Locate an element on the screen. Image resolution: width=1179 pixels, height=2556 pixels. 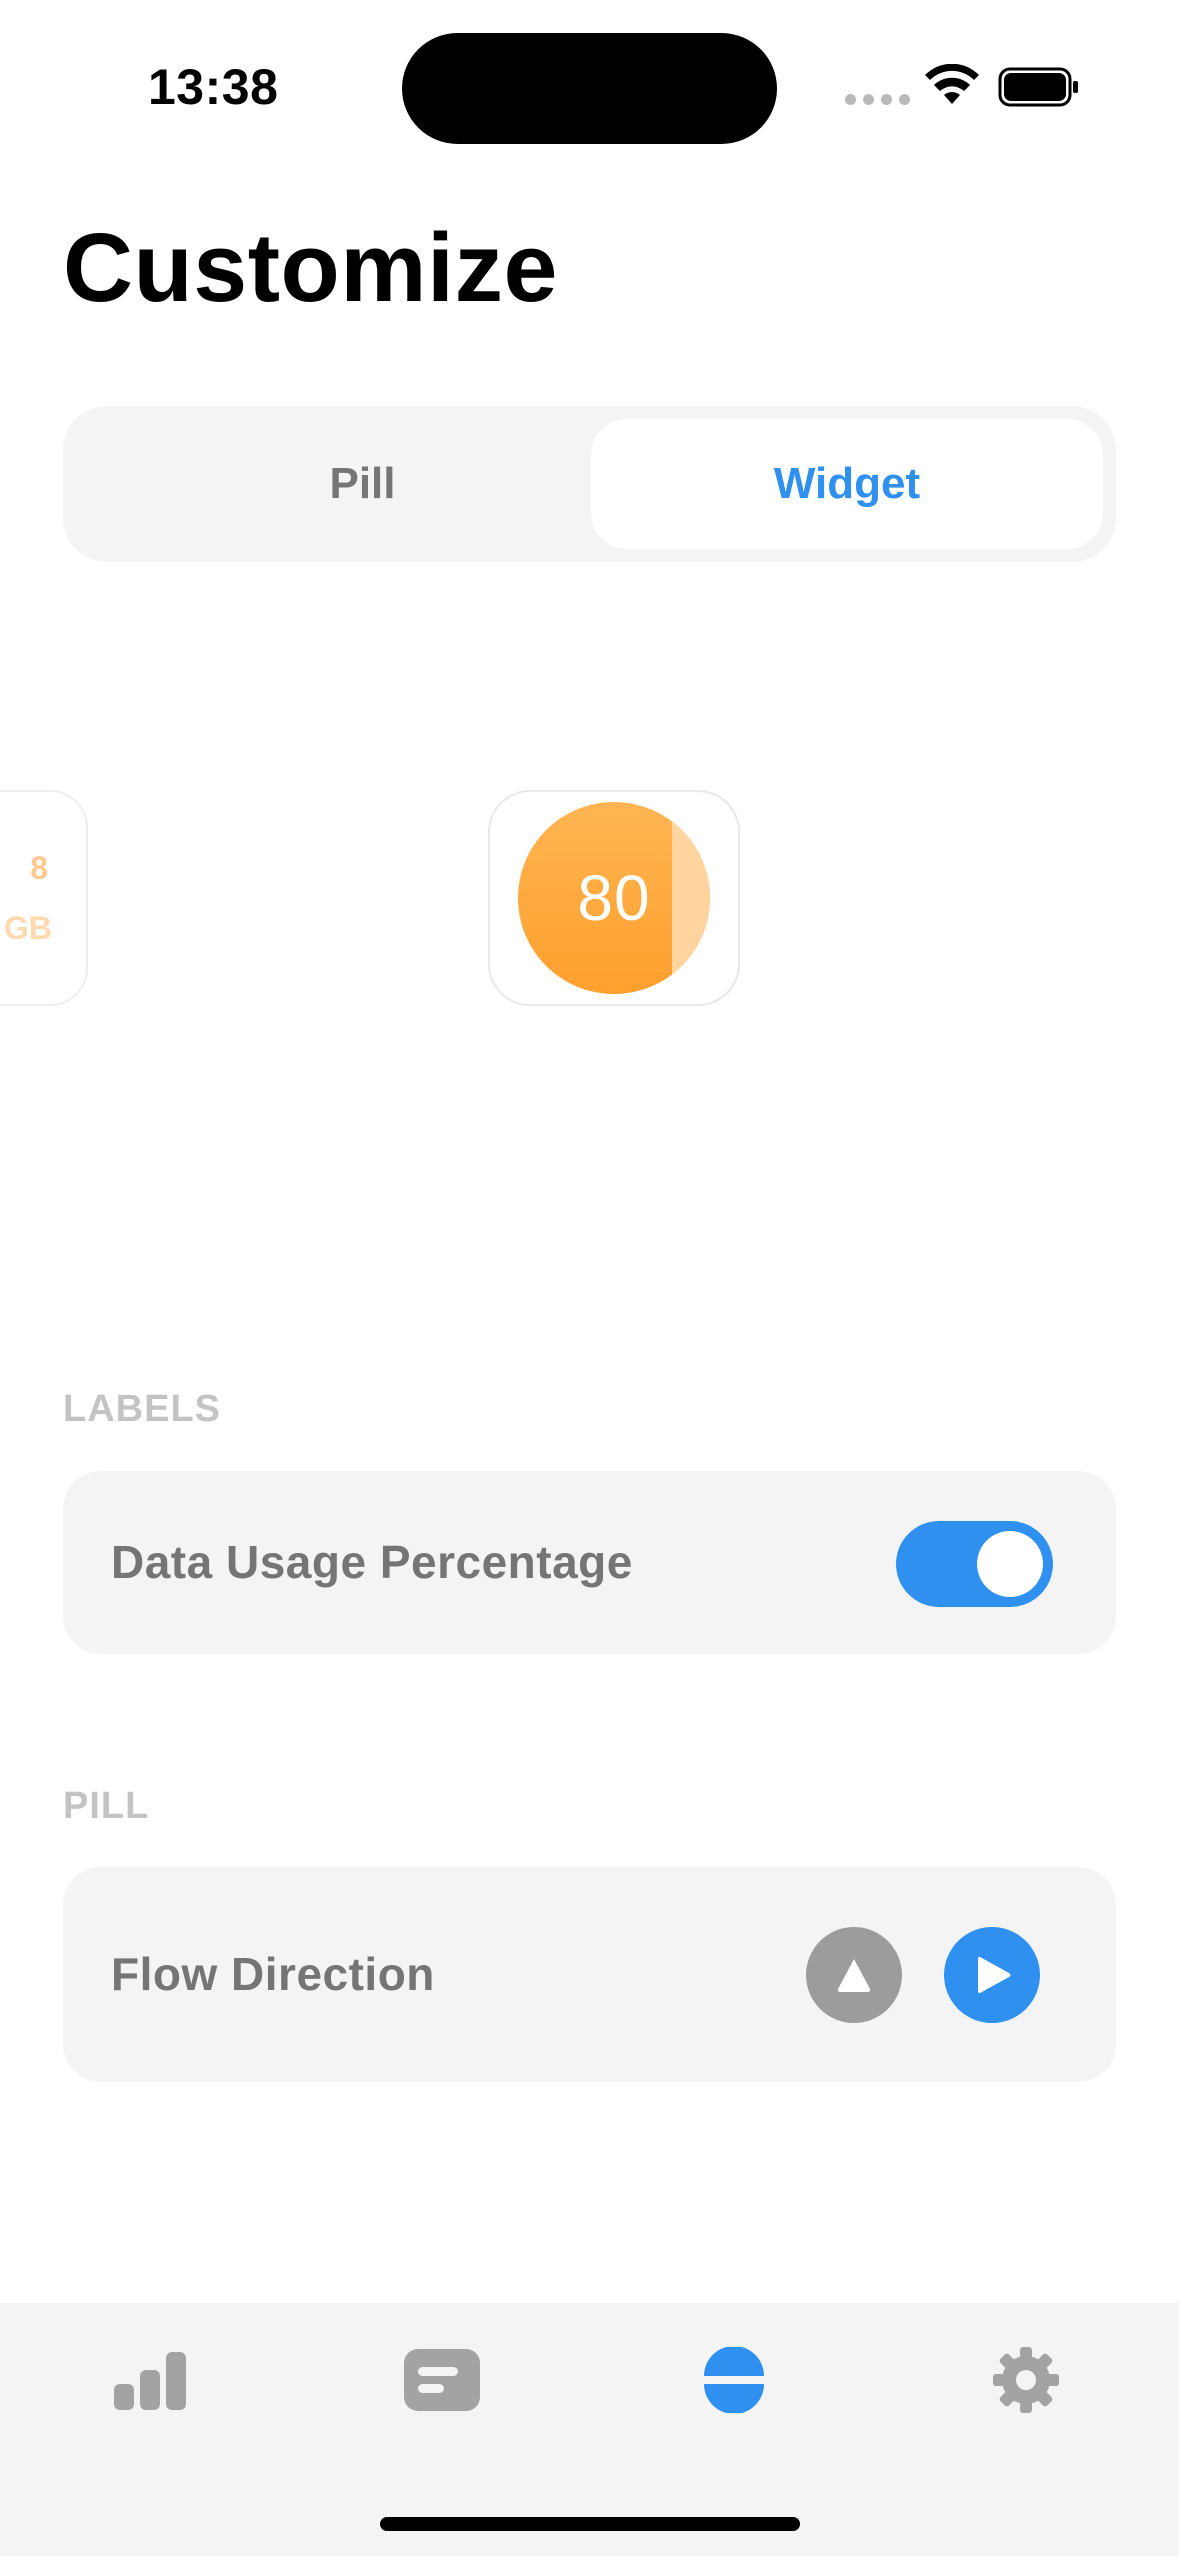
data-usage-percentage-row: Data Usage Percentage is located at coordinates (589, 1562).